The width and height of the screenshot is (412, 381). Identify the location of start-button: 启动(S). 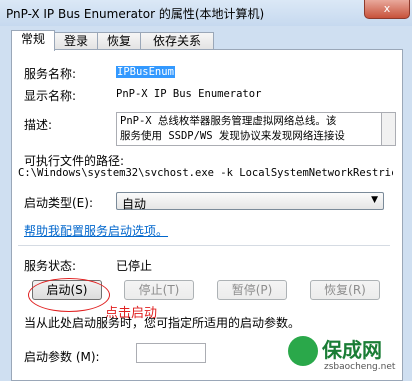
(67, 290).